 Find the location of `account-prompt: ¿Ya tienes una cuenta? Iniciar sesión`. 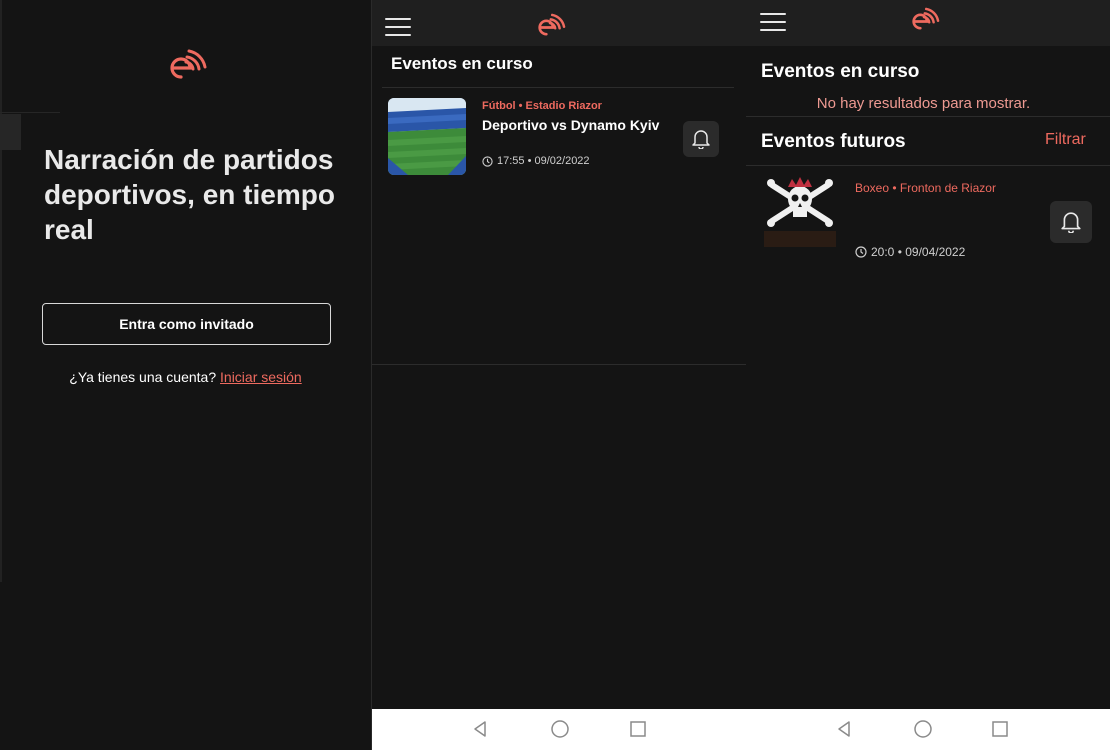

account-prompt: ¿Ya tienes una cuenta? Iniciar sesión is located at coordinates (185, 377).